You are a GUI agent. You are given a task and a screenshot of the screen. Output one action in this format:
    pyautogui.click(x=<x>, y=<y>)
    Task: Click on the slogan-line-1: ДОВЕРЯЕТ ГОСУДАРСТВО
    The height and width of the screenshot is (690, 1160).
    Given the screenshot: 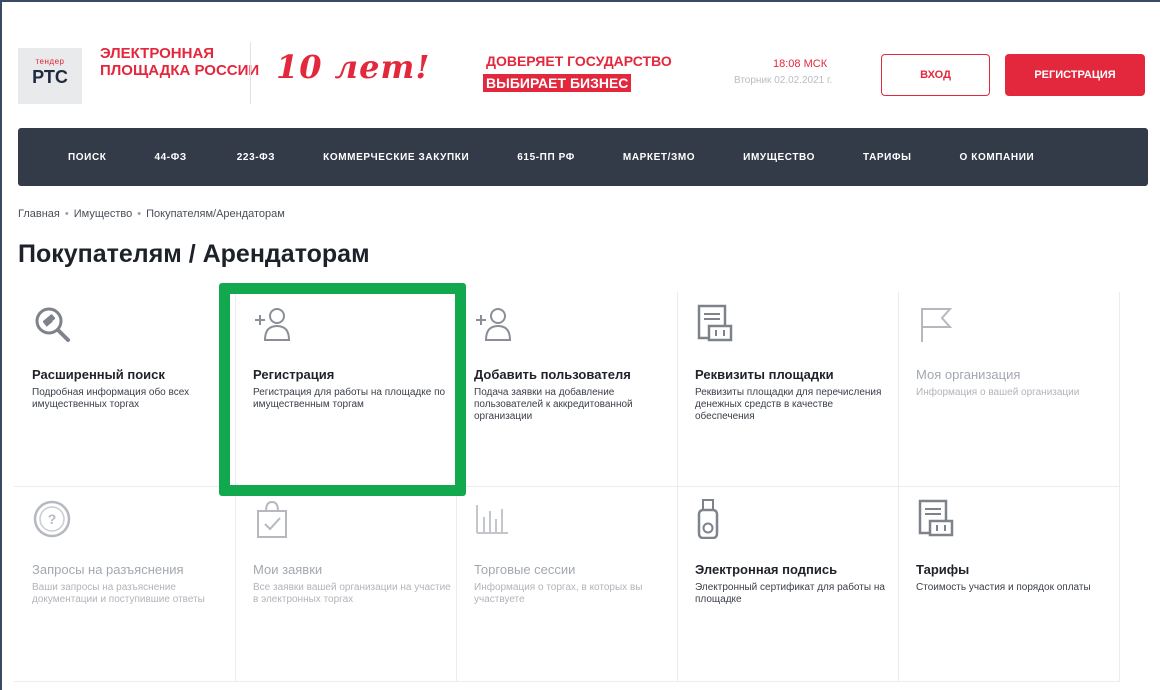 What is the action you would take?
    pyautogui.click(x=579, y=61)
    